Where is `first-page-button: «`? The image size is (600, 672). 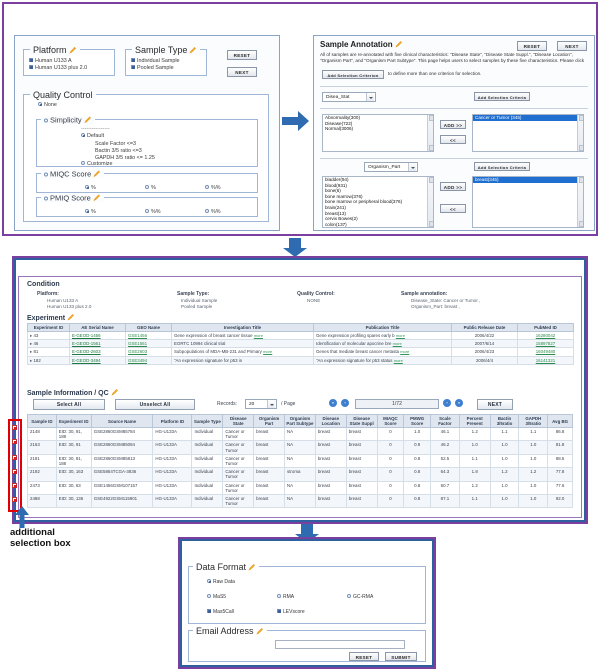 first-page-button: « is located at coordinates (333, 403).